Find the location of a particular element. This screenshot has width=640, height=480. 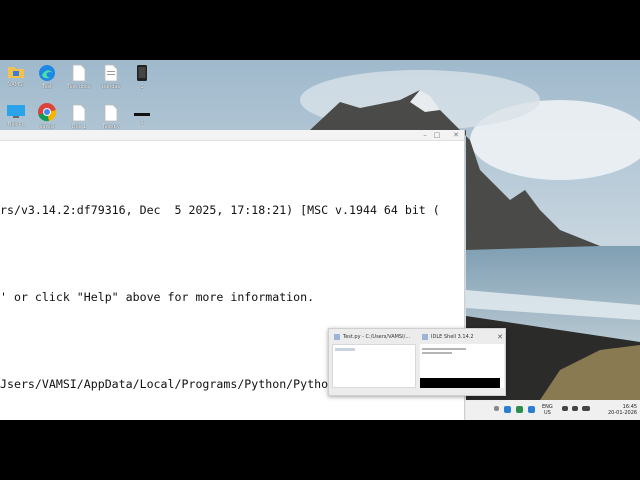

desktop-icon-pandas: pandas is located at coordinates (111, 77).